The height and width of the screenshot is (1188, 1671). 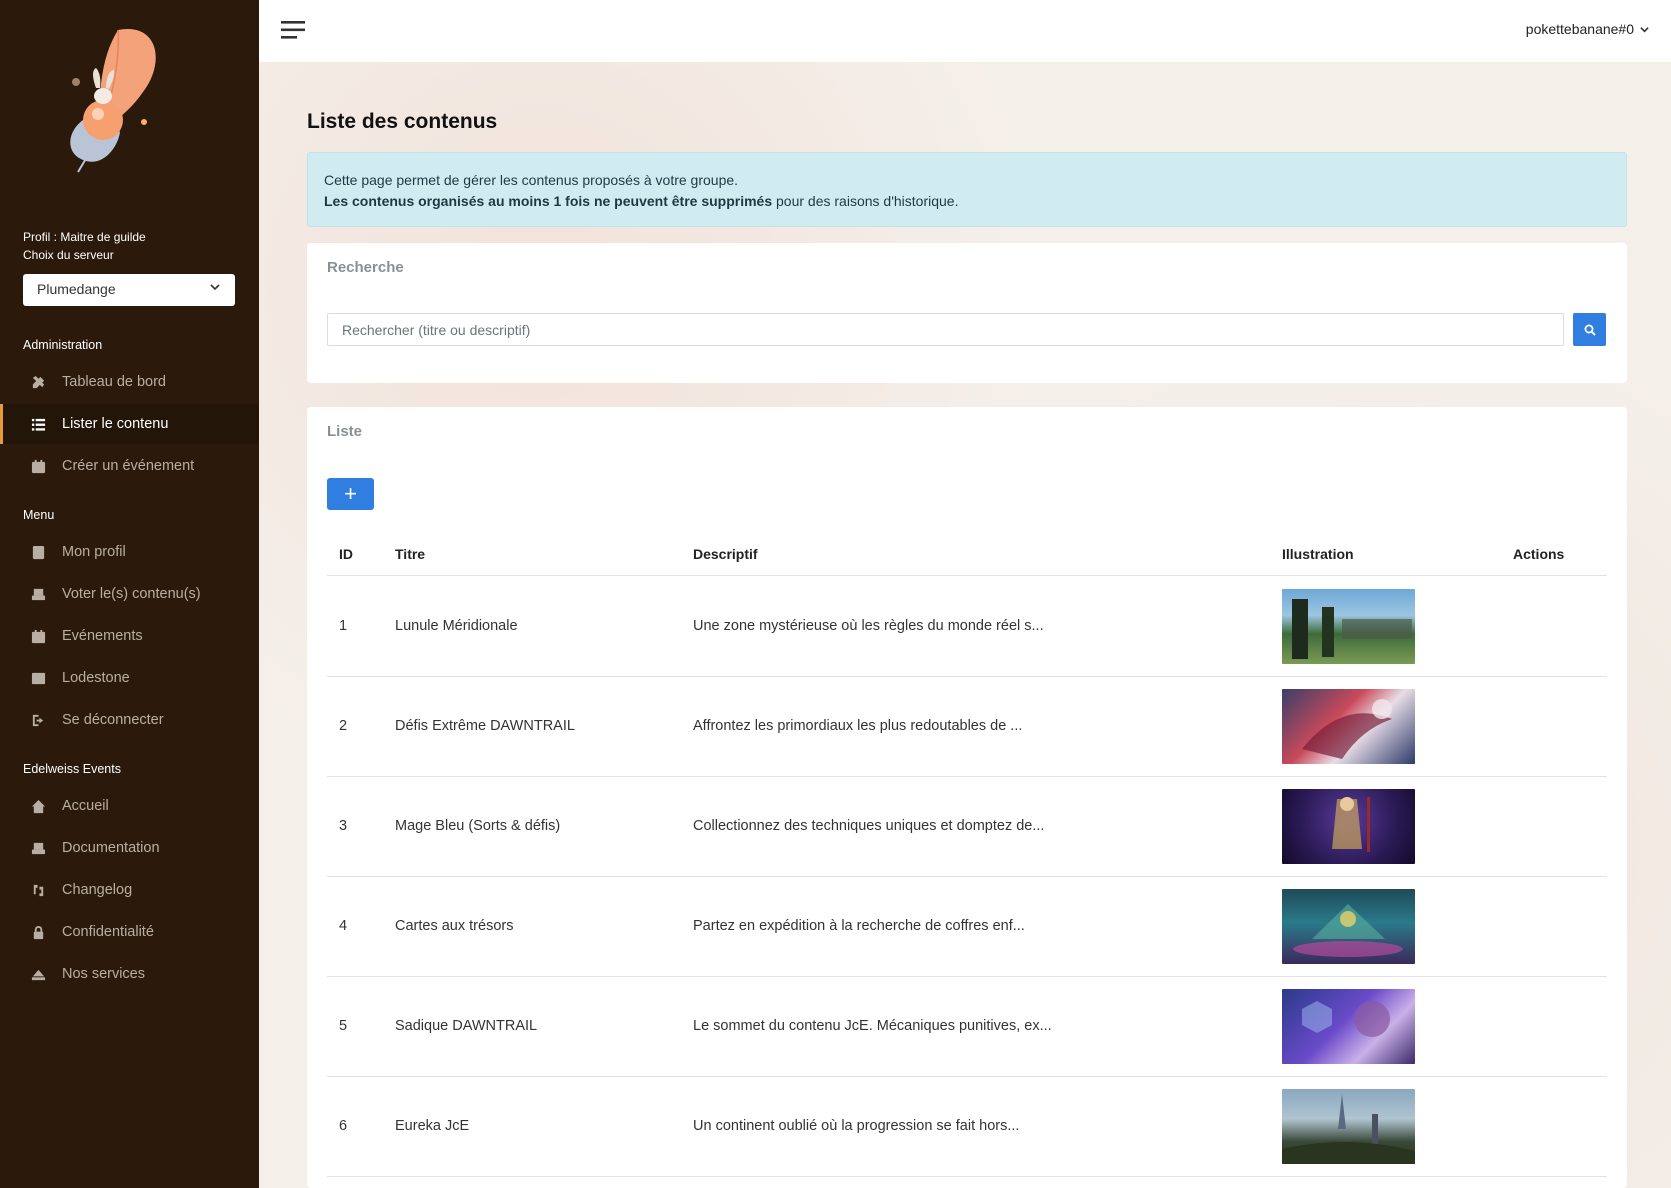 I want to click on column-header-description: Descriptif, so click(x=725, y=554).